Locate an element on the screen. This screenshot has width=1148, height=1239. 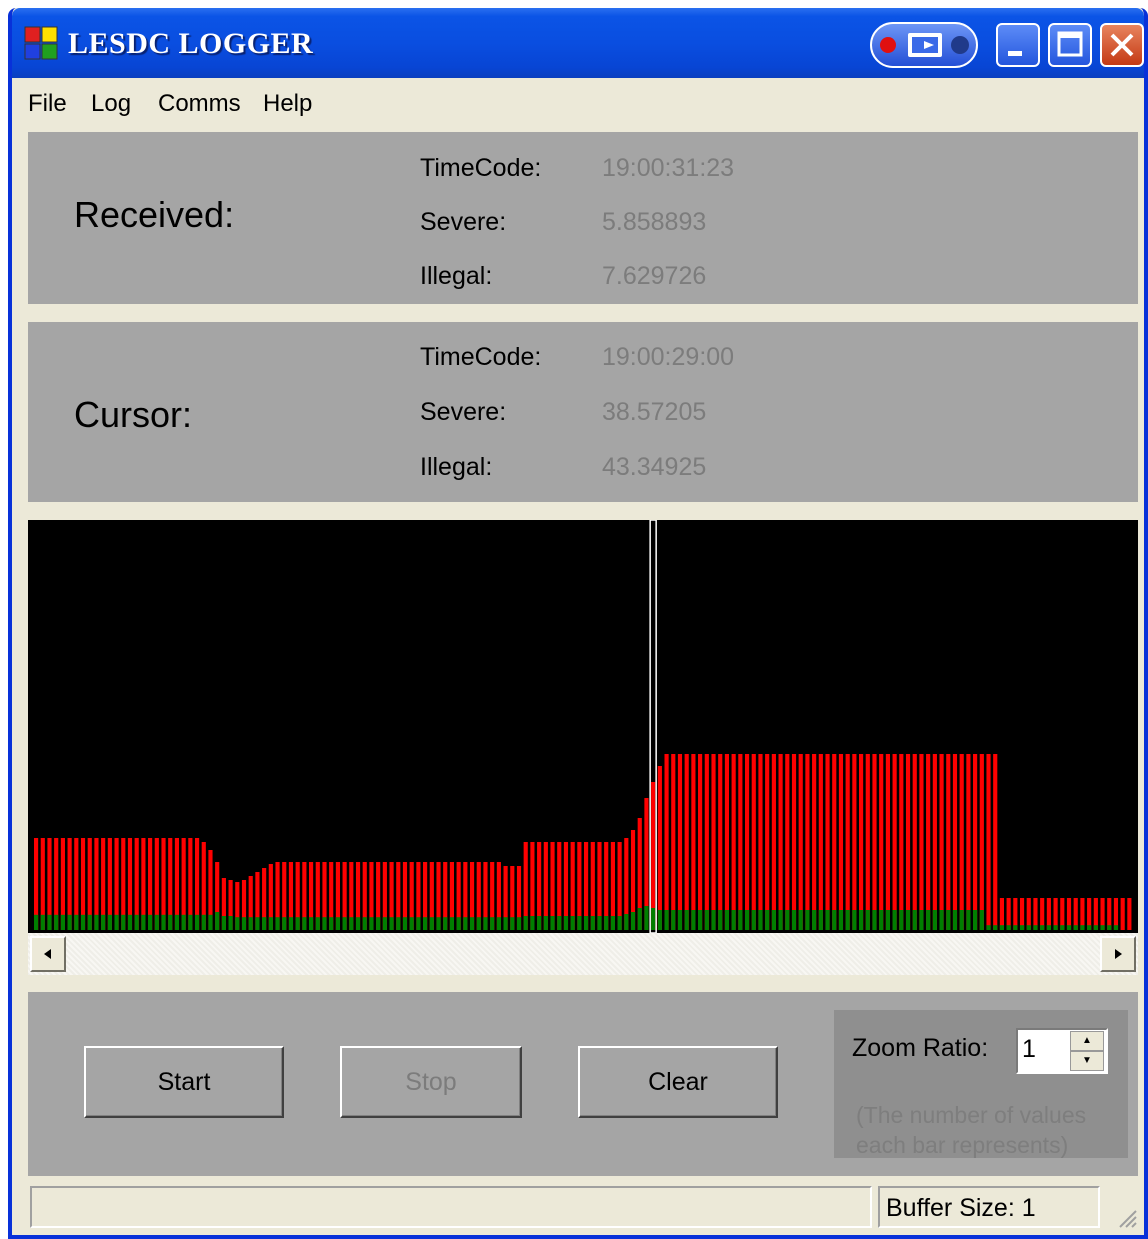
resize-grip-icon is located at coordinates (1125, 1216).